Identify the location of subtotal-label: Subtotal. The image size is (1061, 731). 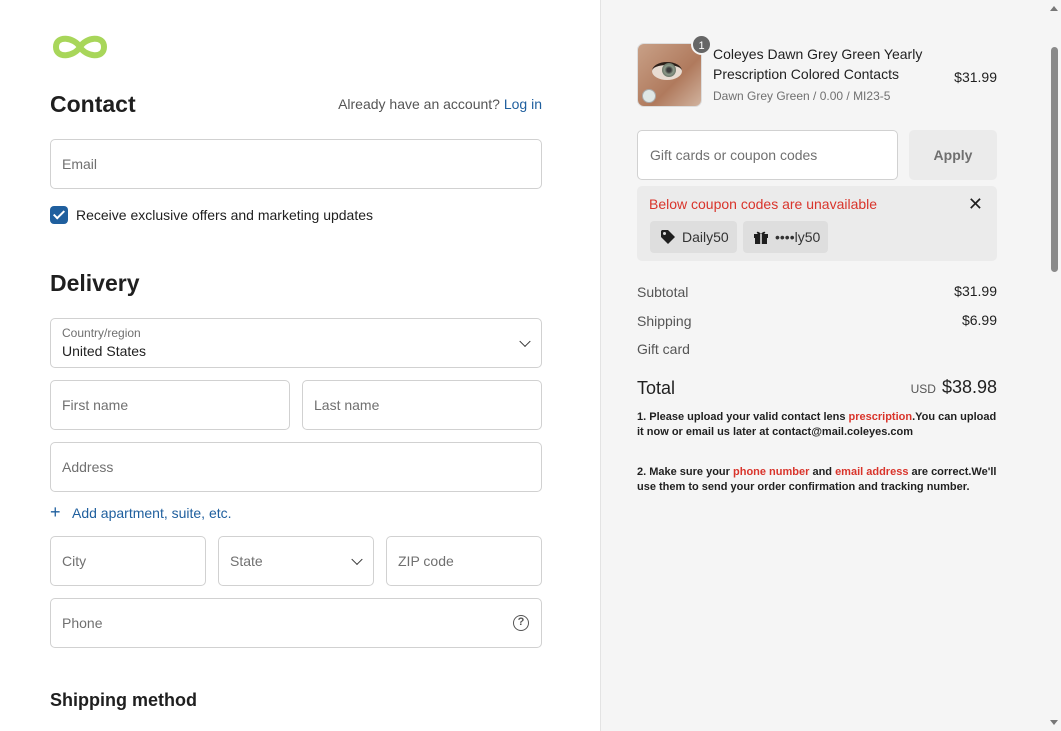
(663, 292).